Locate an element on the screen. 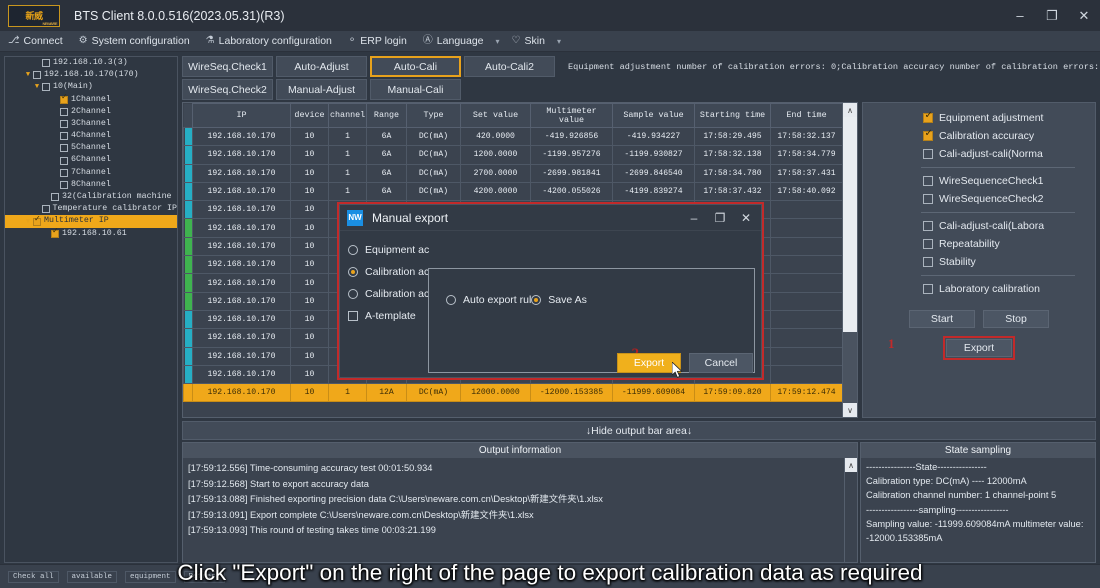 This screenshot has height=588, width=1100. table-scrollbar: ∧ ∨ is located at coordinates (849, 260).